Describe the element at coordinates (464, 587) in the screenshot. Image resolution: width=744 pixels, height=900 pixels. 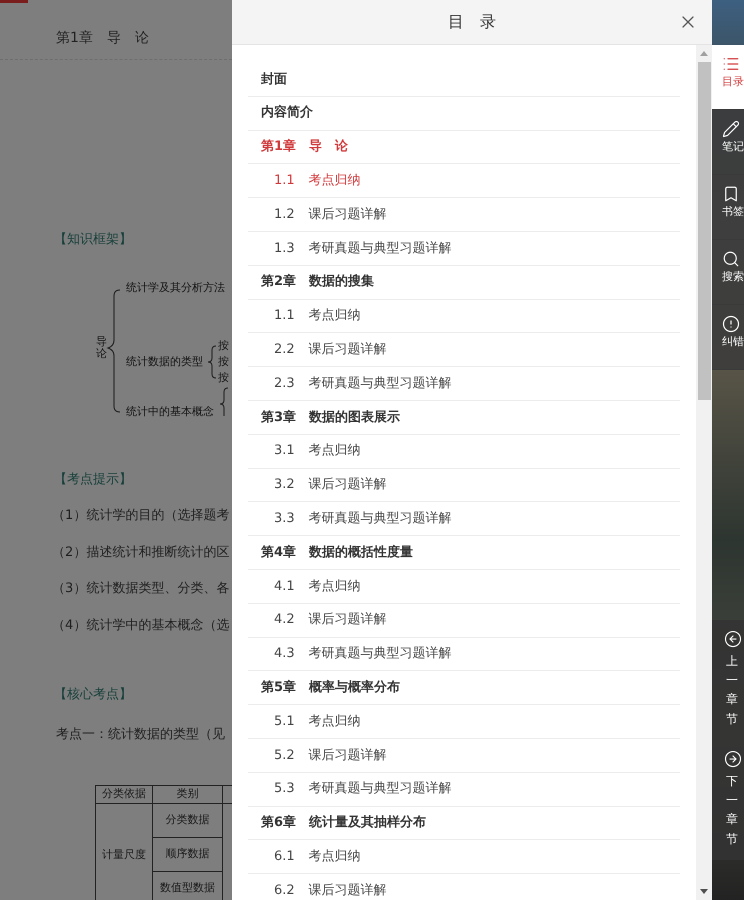
I see `toc-section-item: 4.1 考点归纳` at that location.